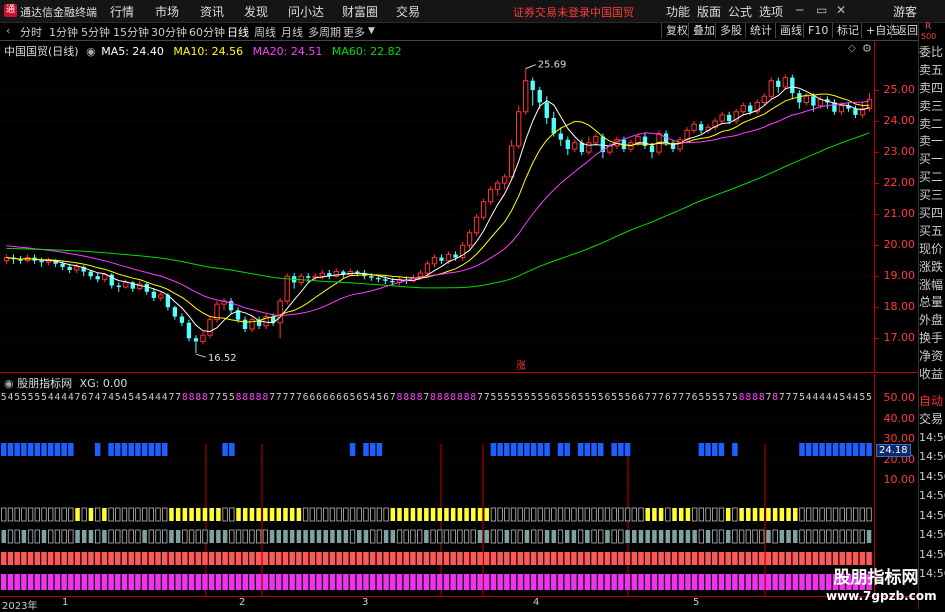 The width and height of the screenshot is (945, 612). Describe the element at coordinates (730, 30) in the screenshot. I see `multi-stock-button: 多股` at that location.